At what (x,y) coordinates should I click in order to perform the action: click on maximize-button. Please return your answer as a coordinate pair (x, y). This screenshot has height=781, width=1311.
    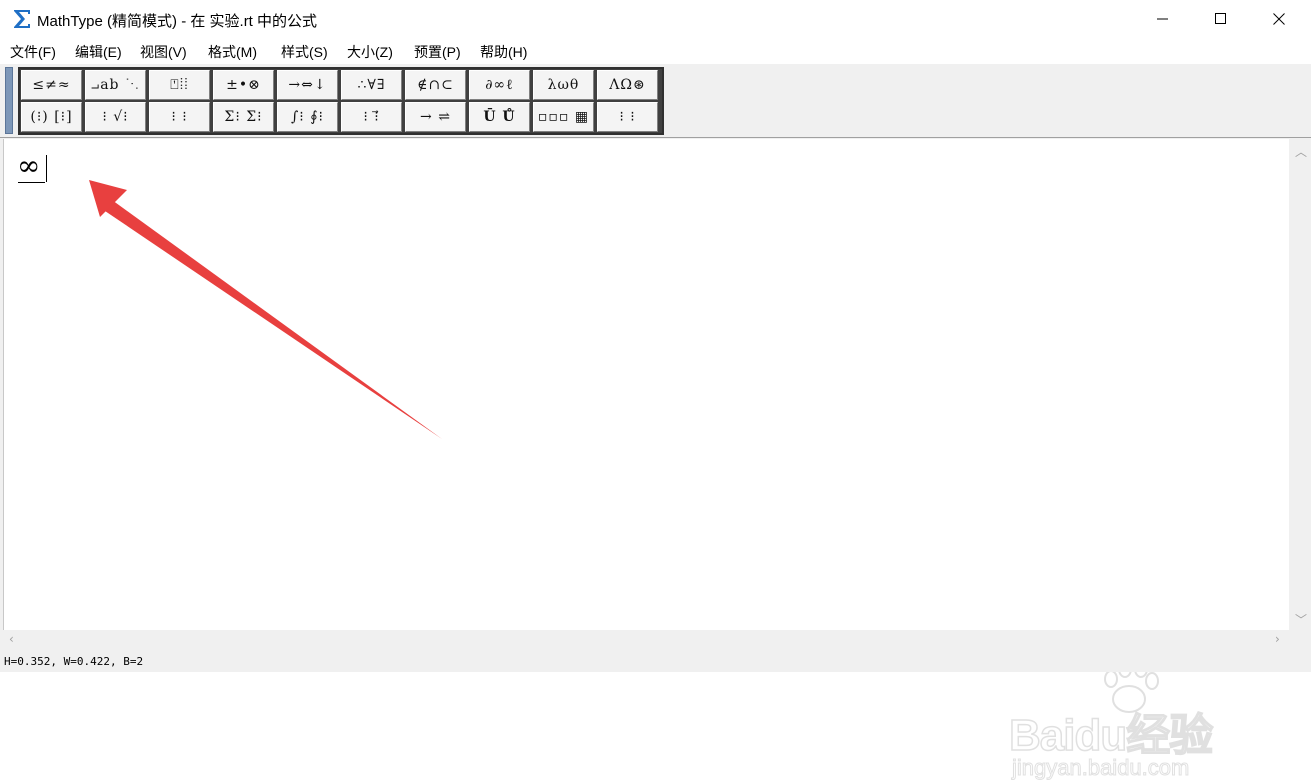
    Looking at the image, I should click on (1221, 19).